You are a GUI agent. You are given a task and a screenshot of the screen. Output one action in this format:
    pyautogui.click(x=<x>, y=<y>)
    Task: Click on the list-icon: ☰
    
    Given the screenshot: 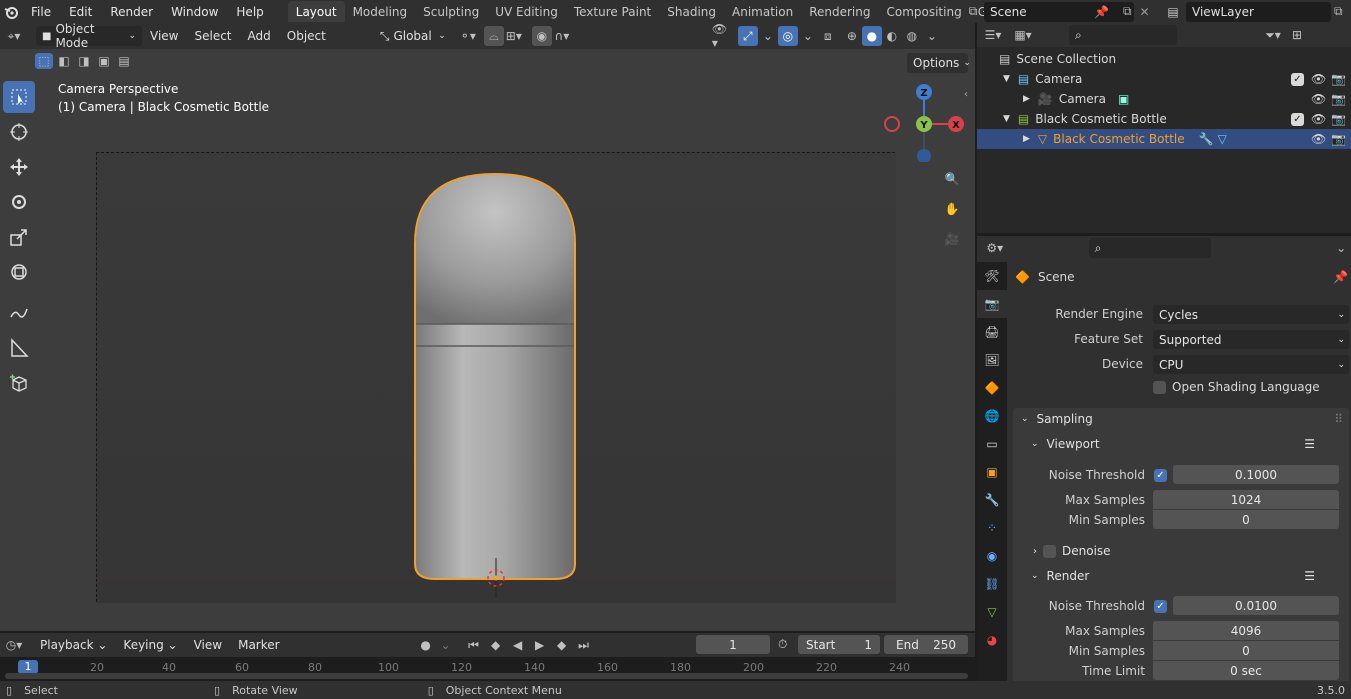 What is the action you would take?
    pyautogui.click(x=1309, y=444)
    